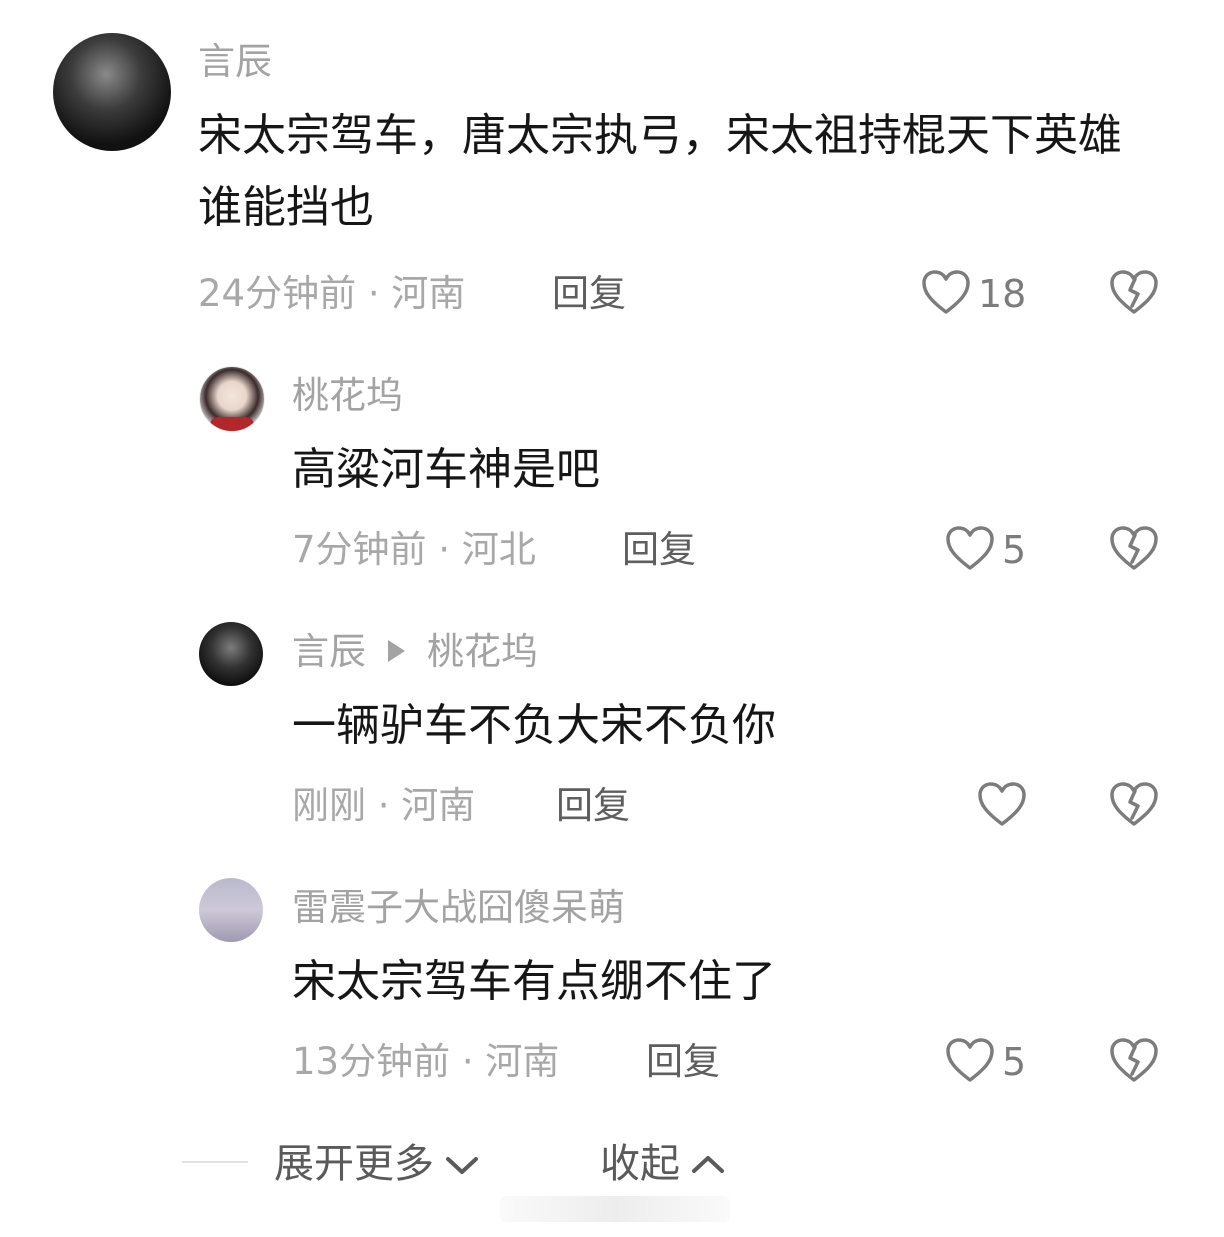  Describe the element at coordinates (458, 908) in the screenshot. I see `comment-author: 雷震子大战囧傻呆萌` at that location.